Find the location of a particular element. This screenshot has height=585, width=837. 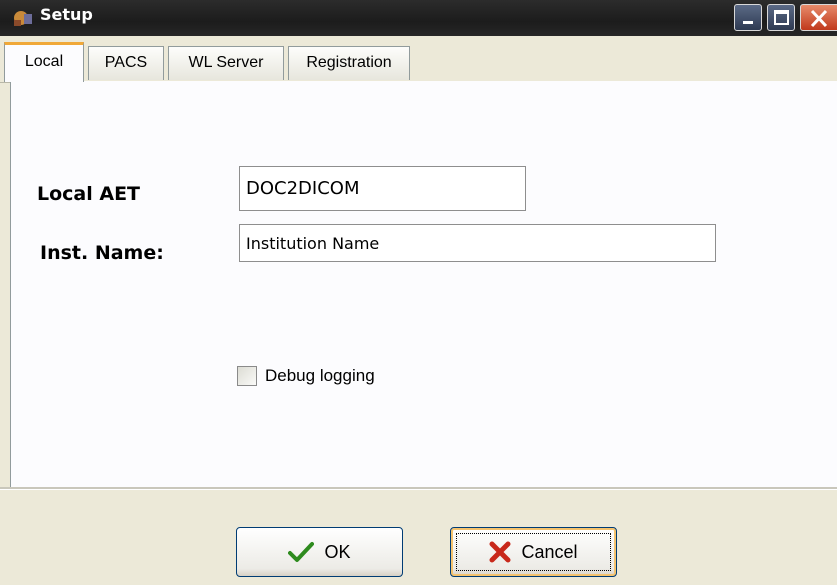

tab-wl-server: WL Server is located at coordinates (226, 63).